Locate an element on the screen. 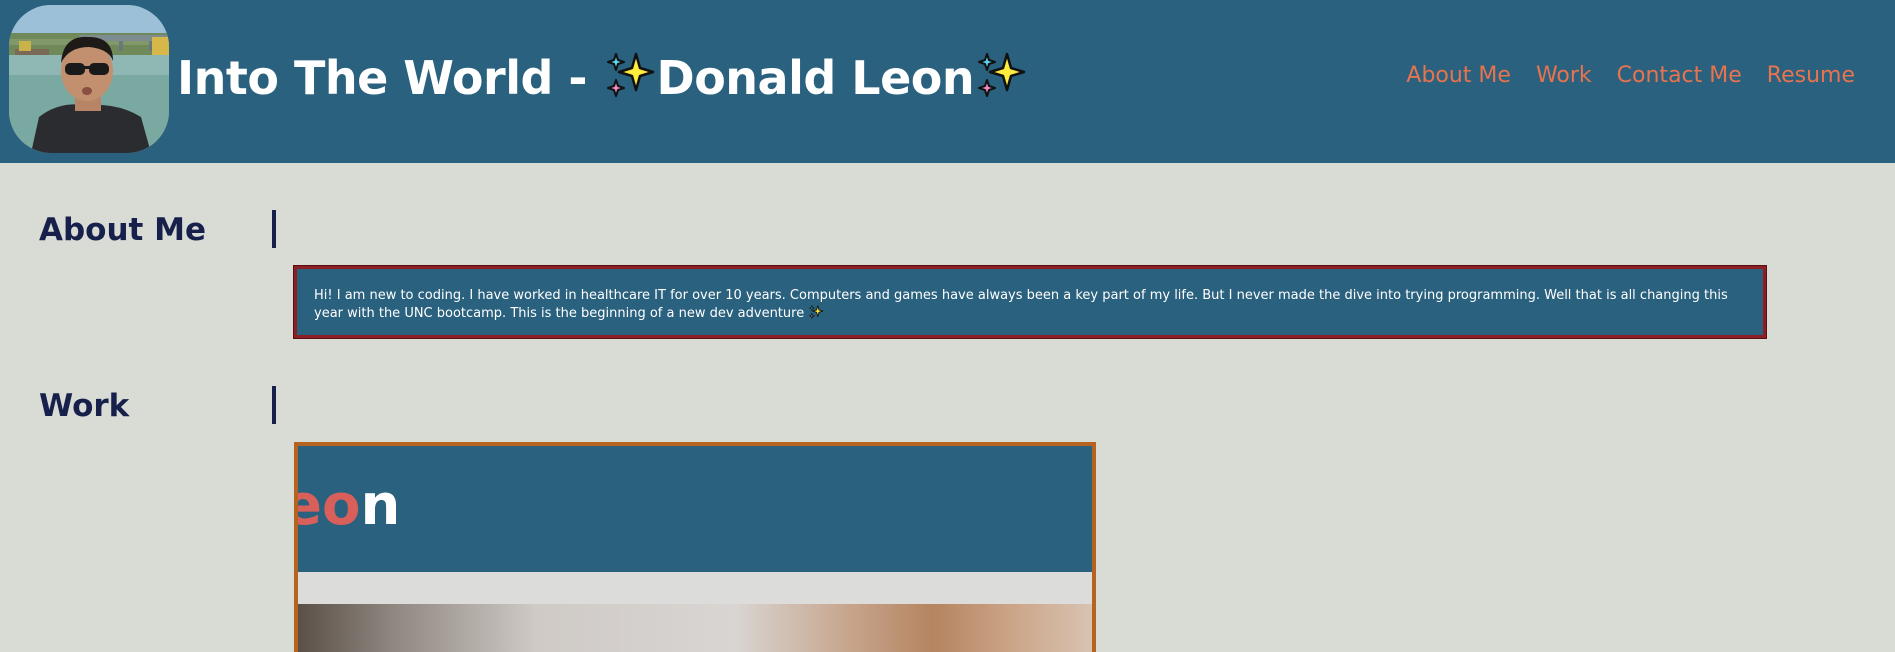  nav-link-about-me: About Me is located at coordinates (1458, 76).